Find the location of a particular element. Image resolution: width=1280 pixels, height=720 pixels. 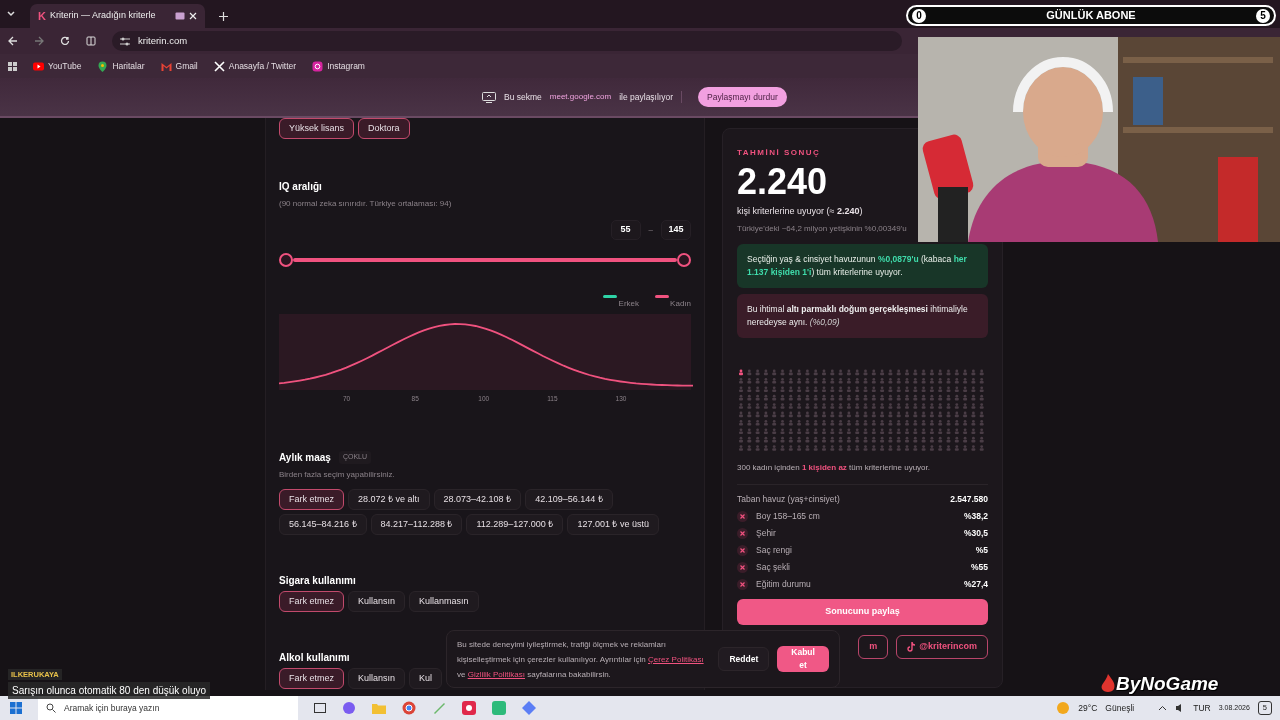

chevron-up-icon is located at coordinates (1163, 708).